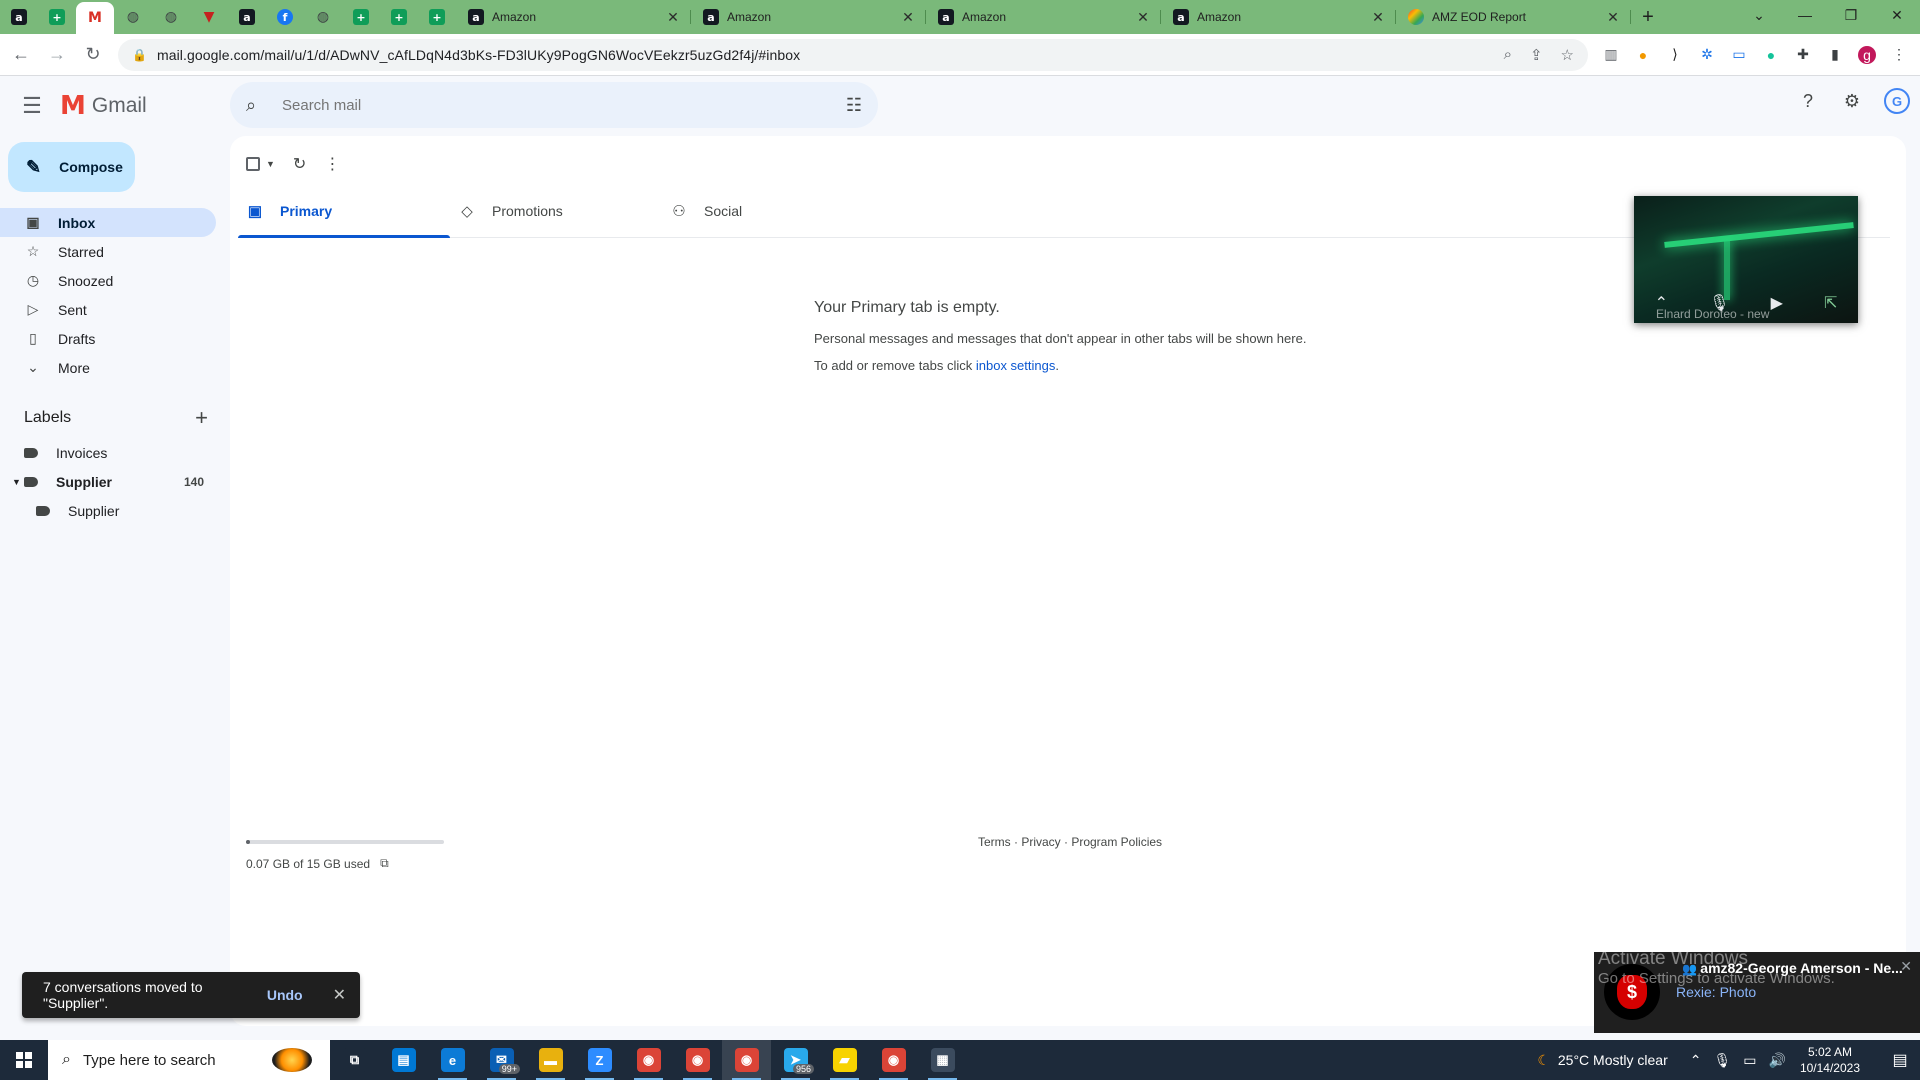 Image resolution: width=1920 pixels, height=1080 pixels. Describe the element at coordinates (285, 995) in the screenshot. I see `undo-button: Undo` at that location.